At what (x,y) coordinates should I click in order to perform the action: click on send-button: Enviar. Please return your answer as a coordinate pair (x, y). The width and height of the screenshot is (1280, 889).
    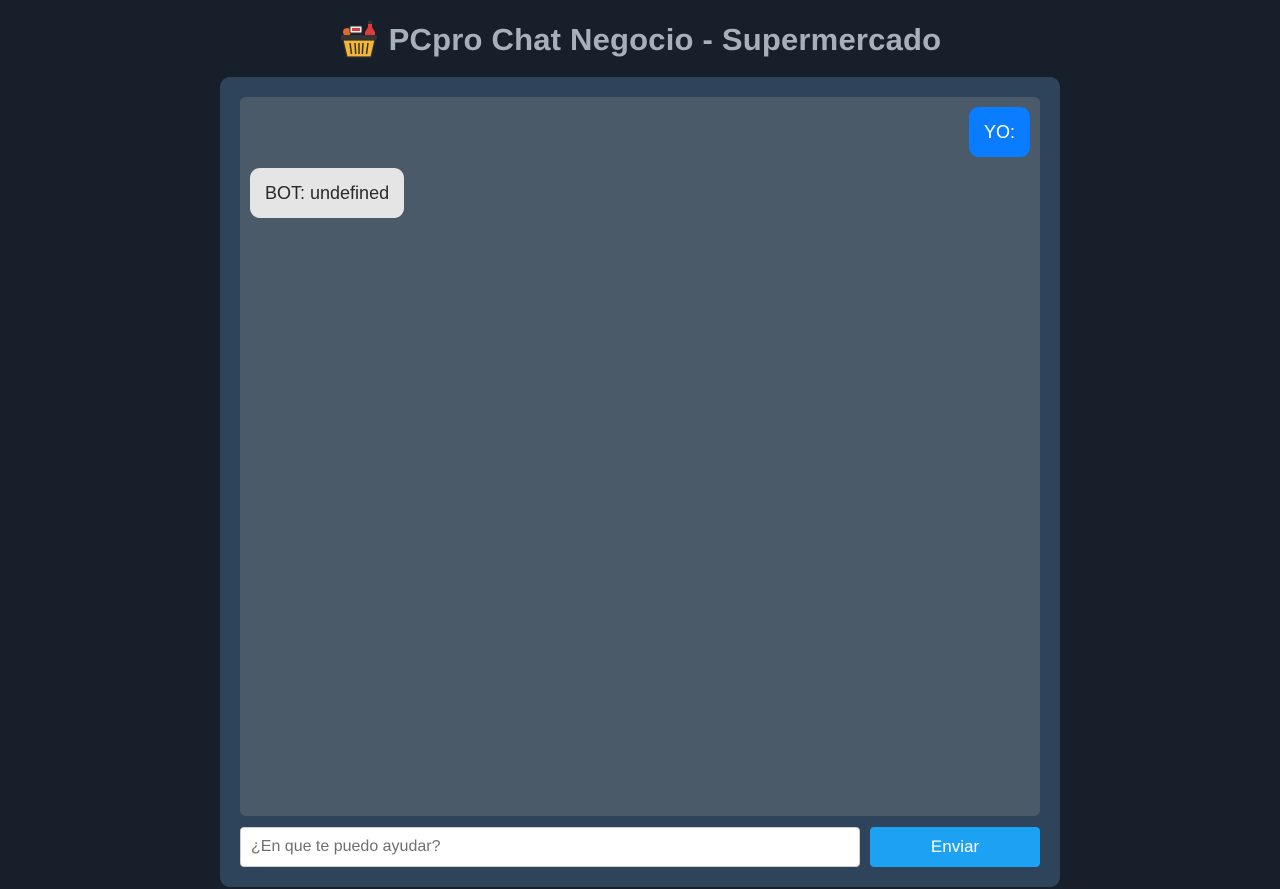
    Looking at the image, I should click on (955, 847).